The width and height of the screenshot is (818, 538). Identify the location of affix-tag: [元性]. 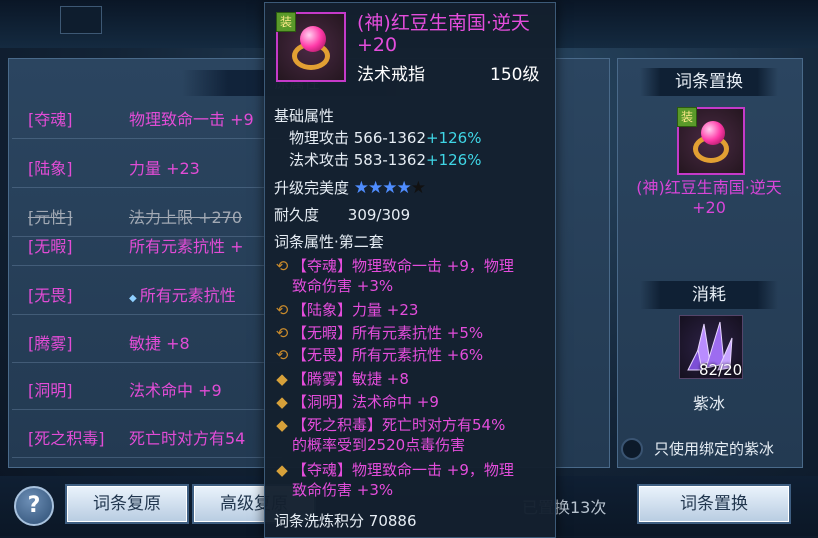
(50, 217).